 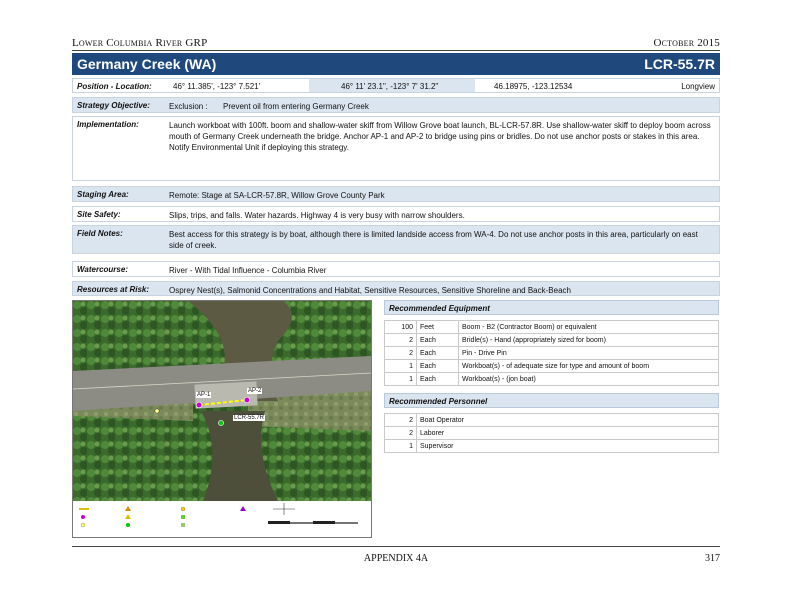 I want to click on table-row: 2 Boat Operator, so click(x=551, y=420).